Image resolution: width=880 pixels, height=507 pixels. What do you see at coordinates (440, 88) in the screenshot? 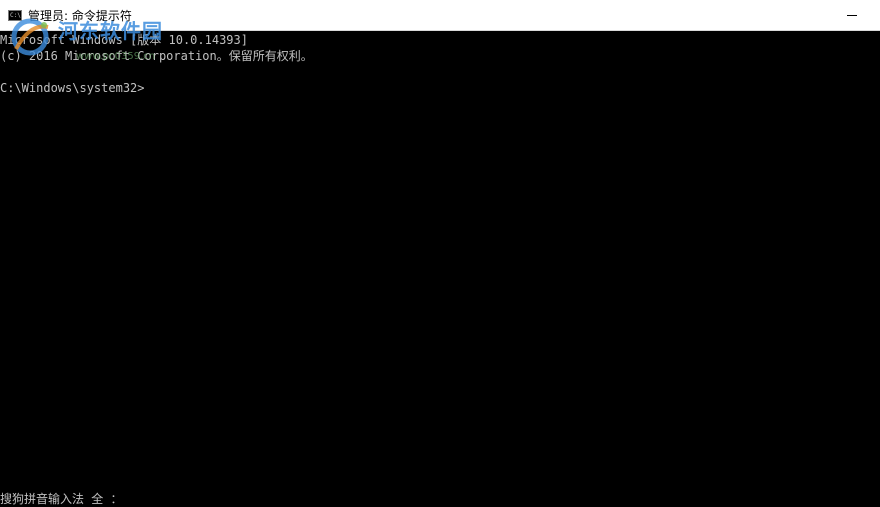
I see `console-prompt: C:\Windows\system32>` at bounding box center [440, 88].